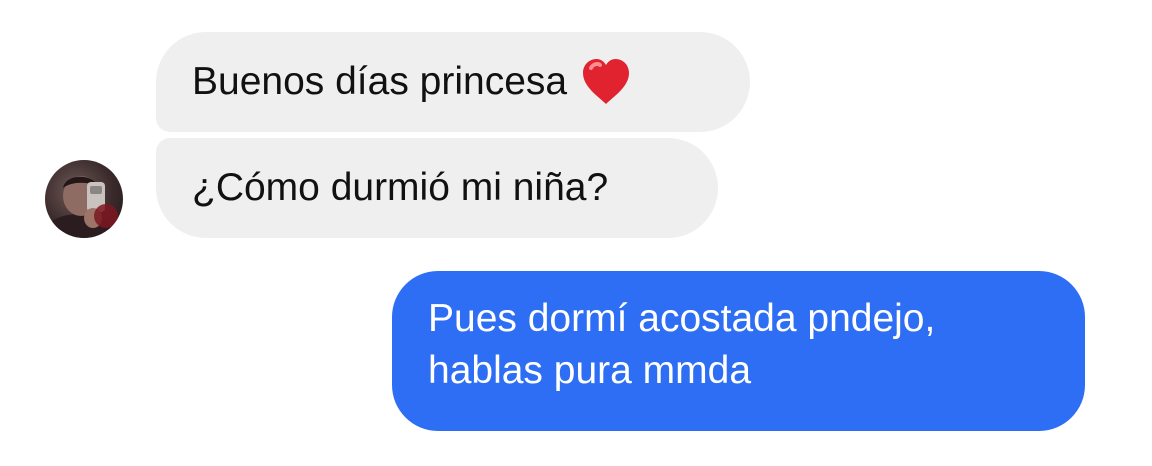  I want to click on heart-icon, so click(606, 82).